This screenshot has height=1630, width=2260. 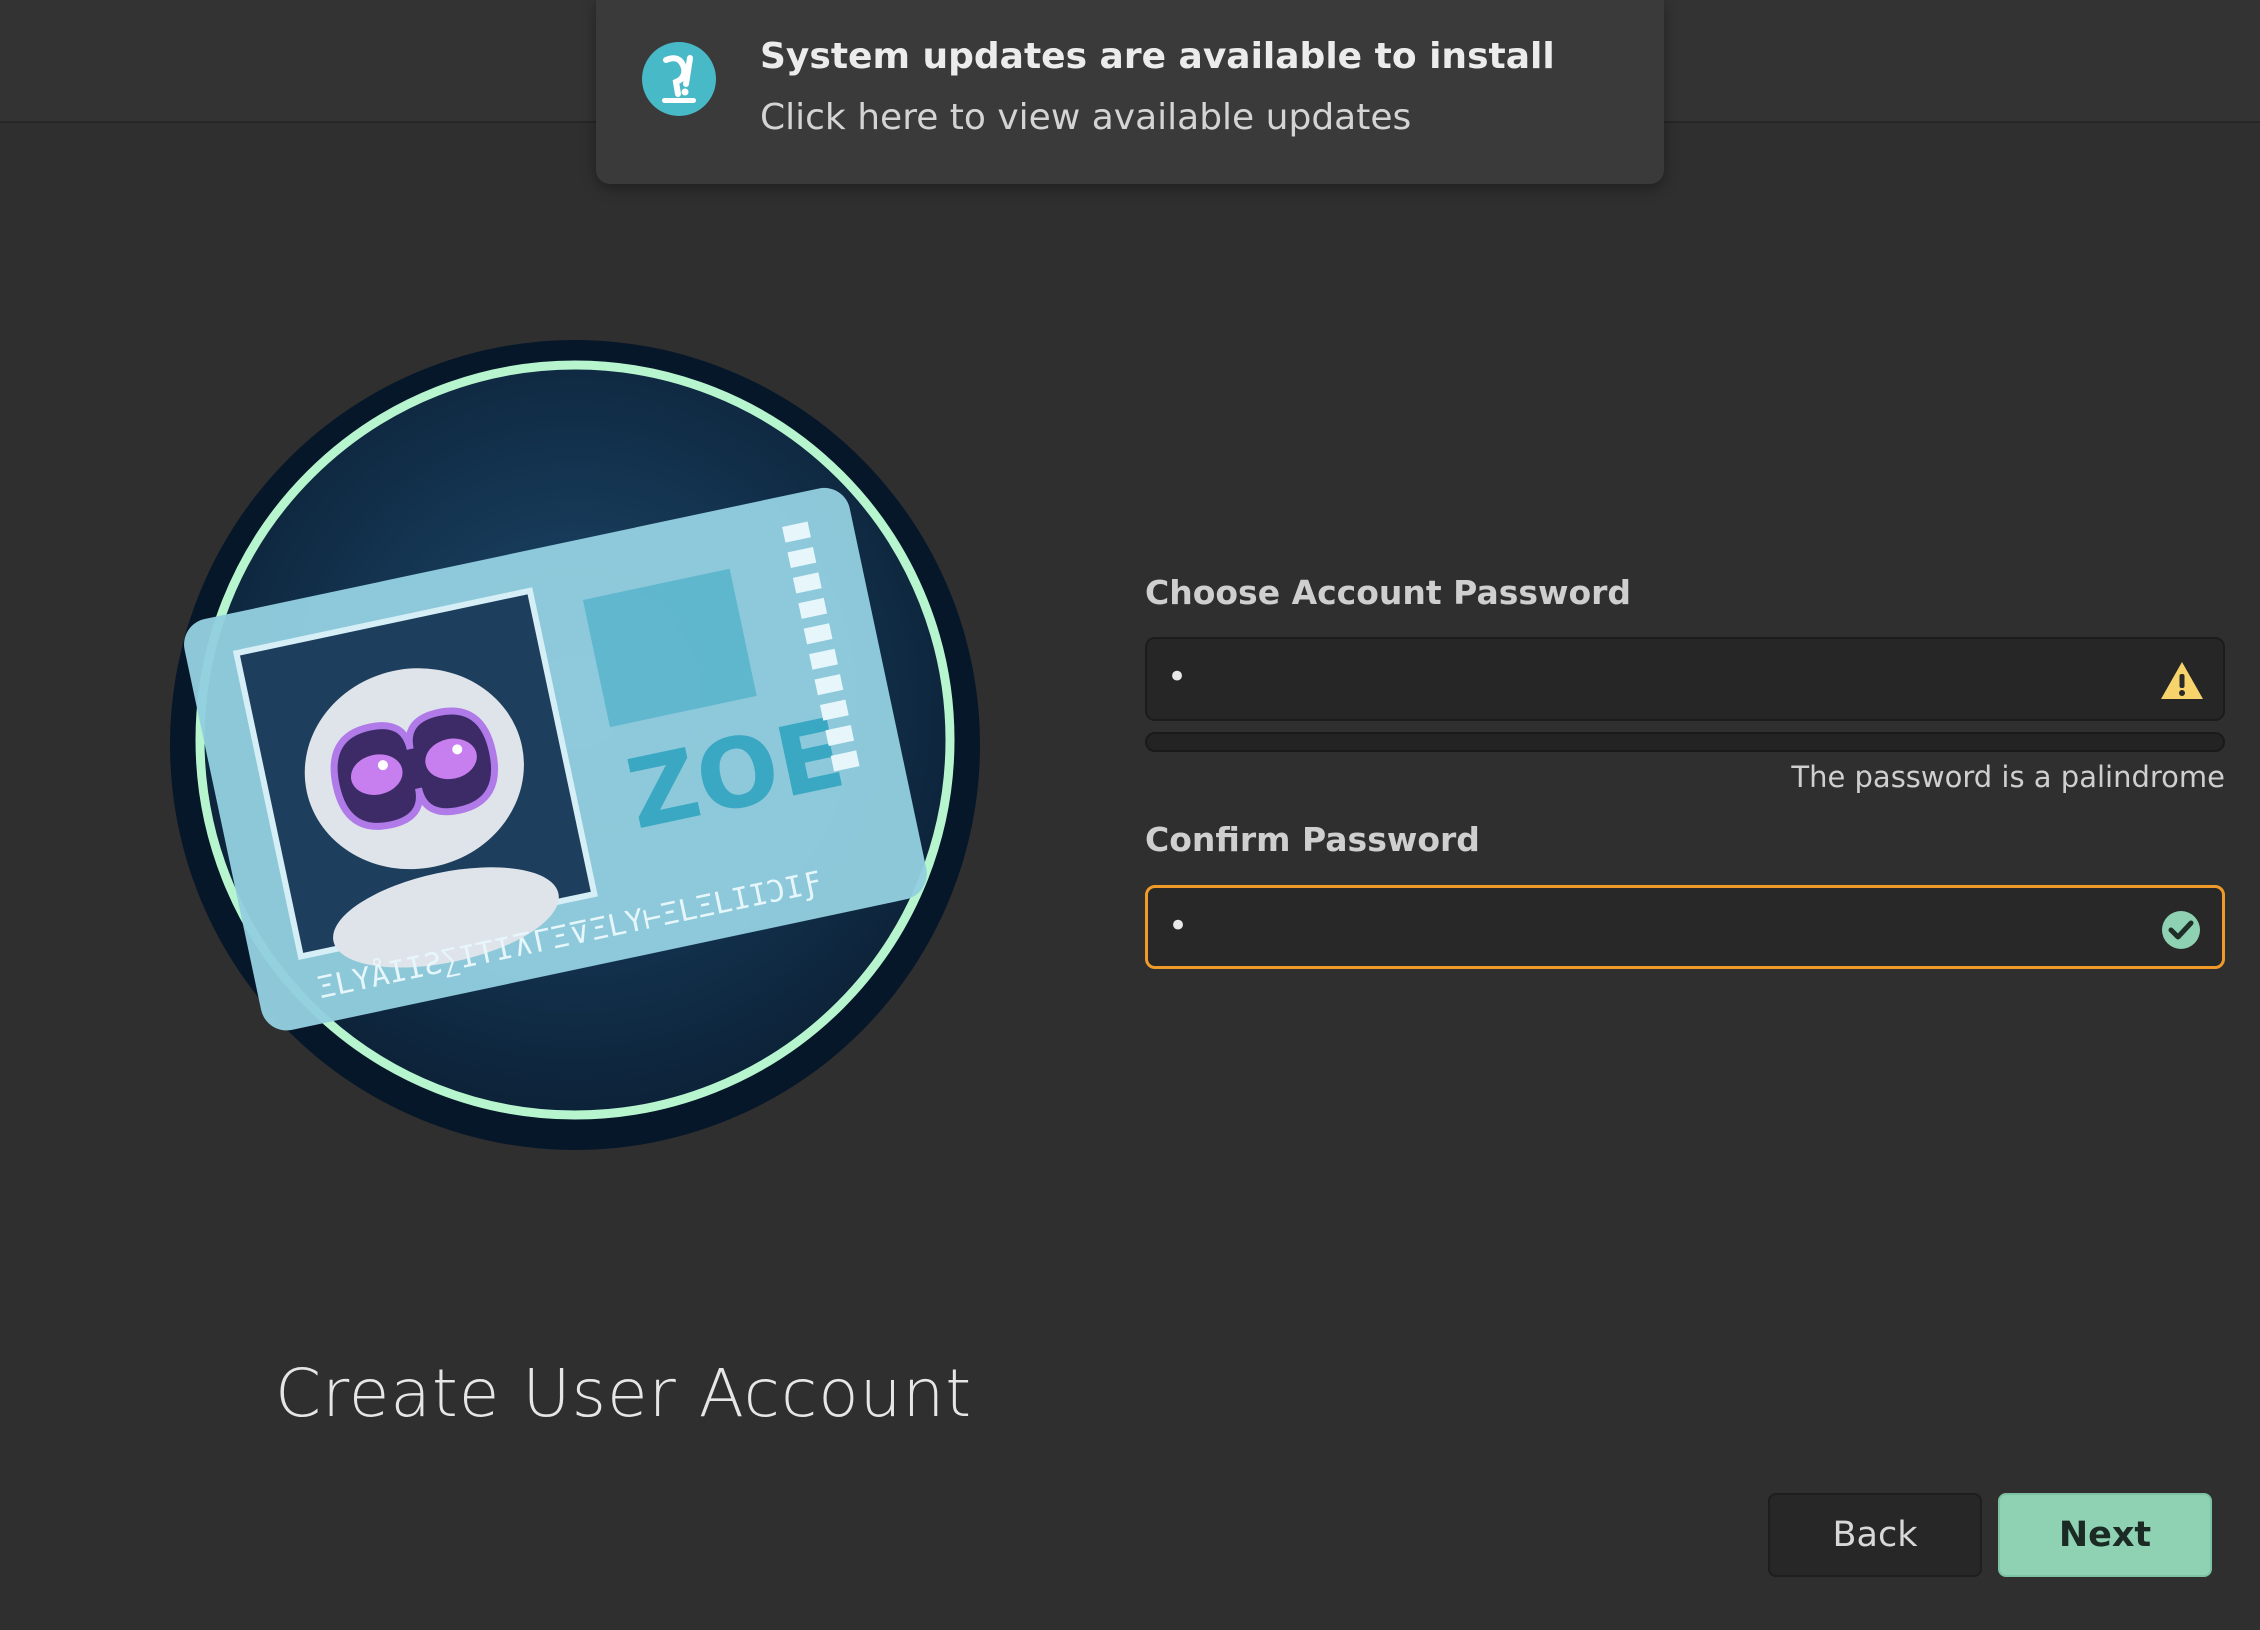 I want to click on password-value: •, so click(x=1179, y=677).